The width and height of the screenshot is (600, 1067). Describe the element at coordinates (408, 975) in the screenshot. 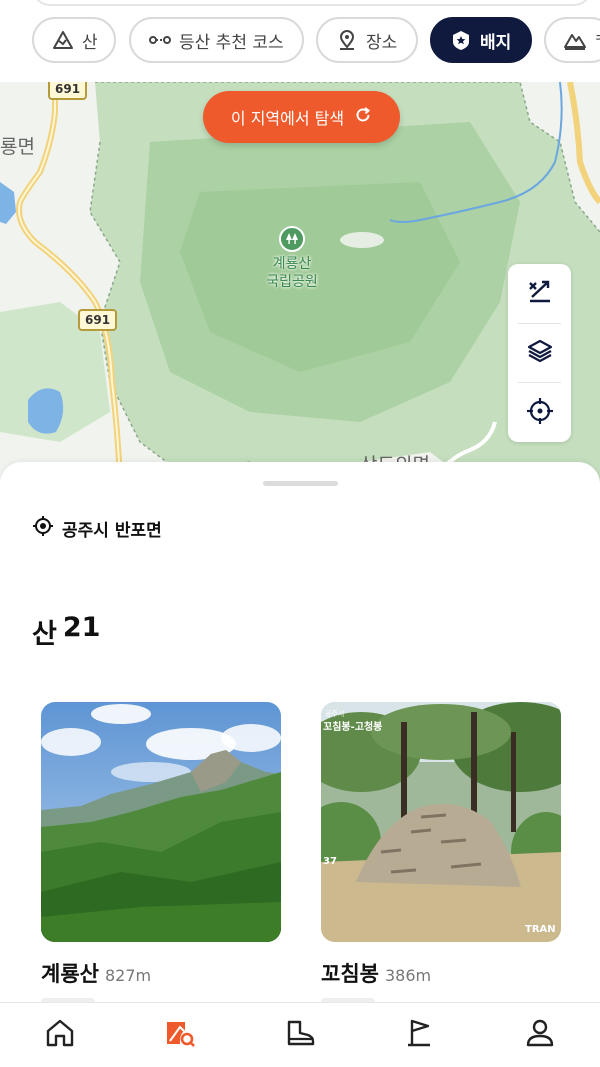

I see `mountain-elevation: 386m` at that location.